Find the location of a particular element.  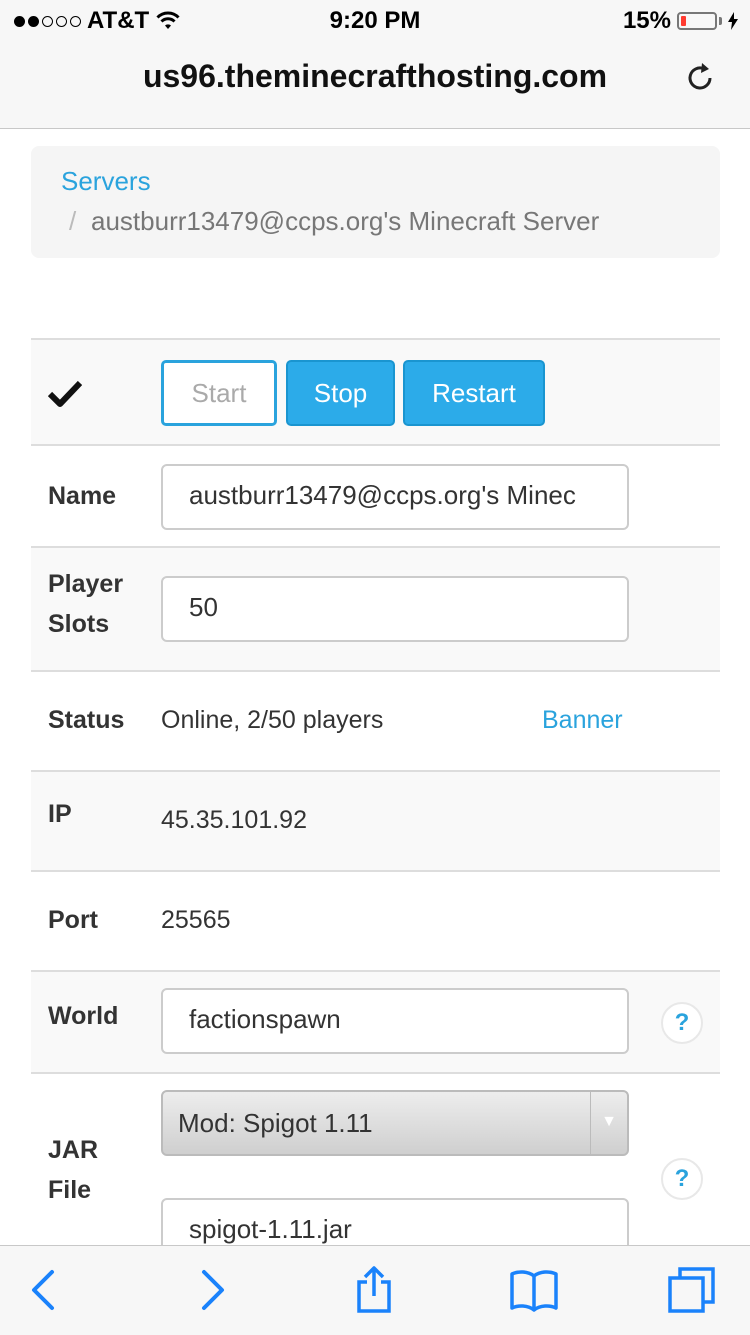

battery-status: 15% is located at coordinates (680, 21).